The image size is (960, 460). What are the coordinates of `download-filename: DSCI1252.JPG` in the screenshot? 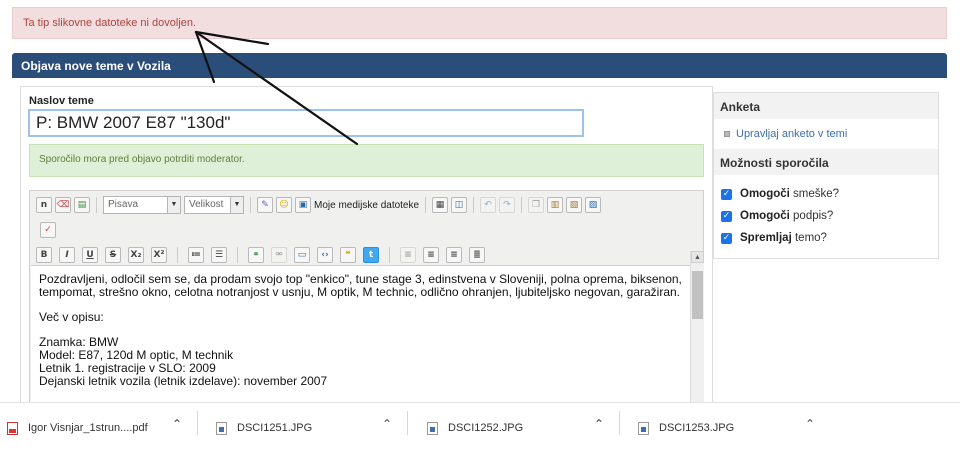 It's located at (486, 428).